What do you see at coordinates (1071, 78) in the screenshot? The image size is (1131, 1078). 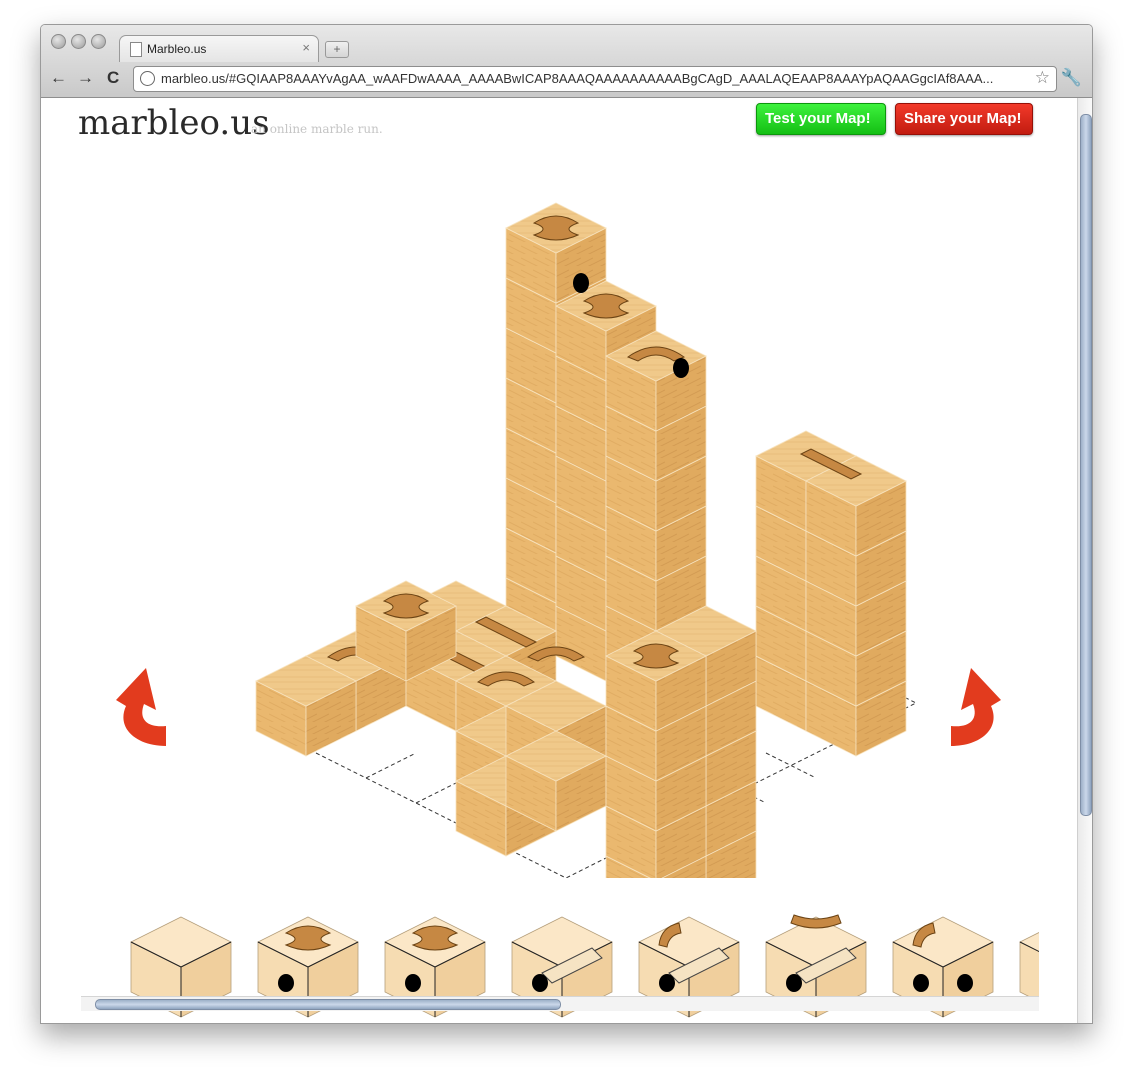 I see `wrench-menu-icon: 🔧` at bounding box center [1071, 78].